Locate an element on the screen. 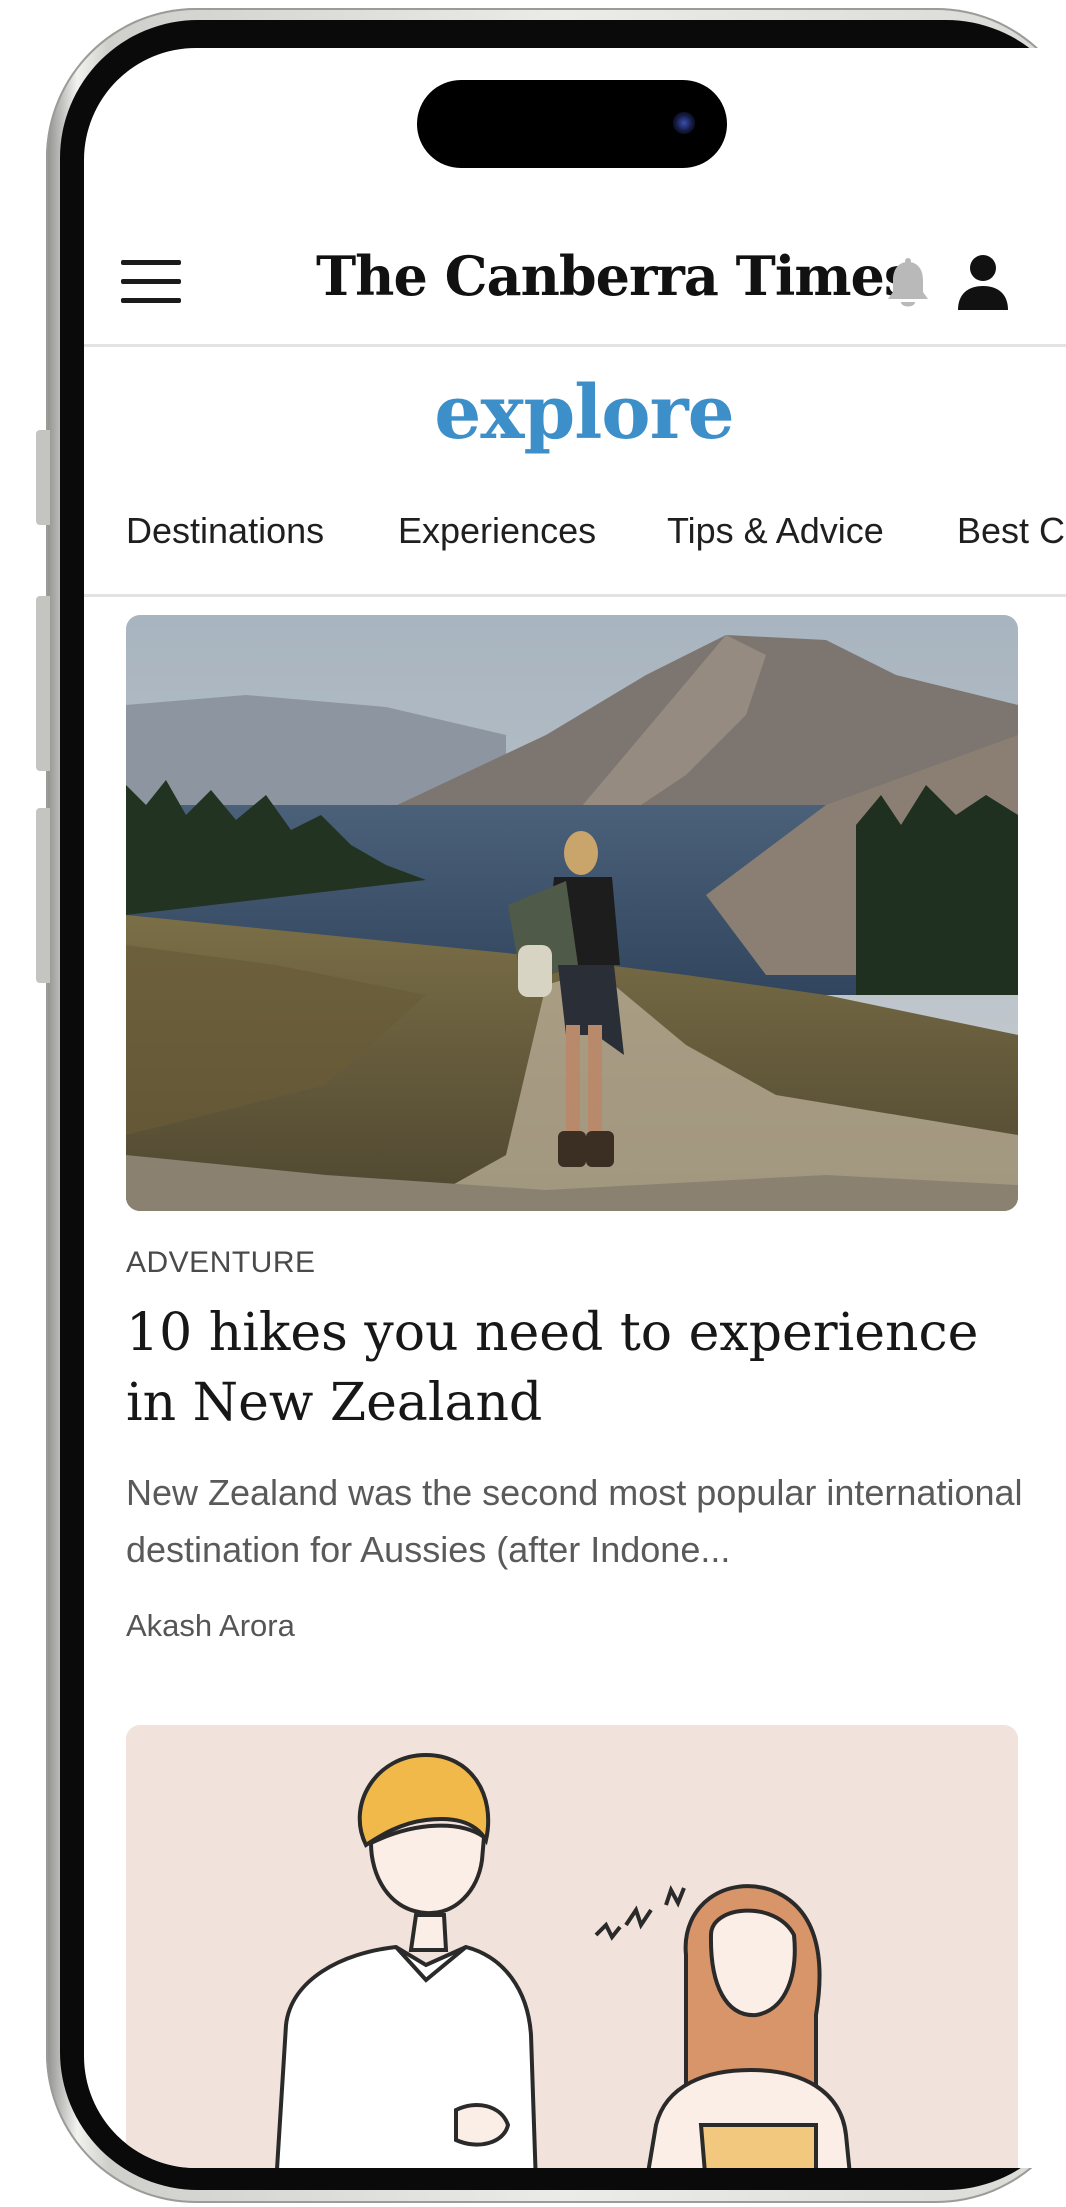 The image size is (1066, 2207). tab-tips-advice: Tips & Advice is located at coordinates (775, 531).